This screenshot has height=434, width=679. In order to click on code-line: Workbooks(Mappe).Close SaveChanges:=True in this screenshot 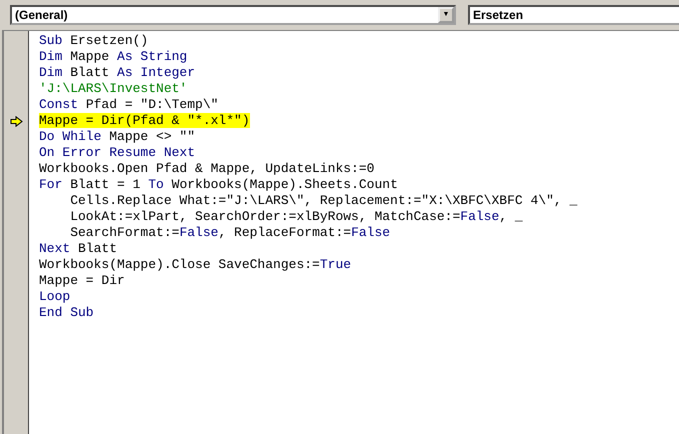, I will do `click(195, 264)`.